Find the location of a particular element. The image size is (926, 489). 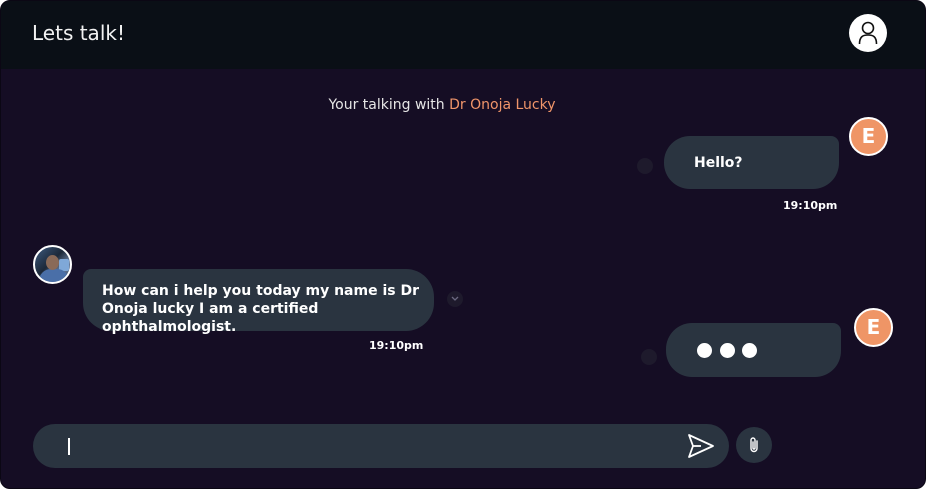

profile-avatar-button is located at coordinates (868, 33).